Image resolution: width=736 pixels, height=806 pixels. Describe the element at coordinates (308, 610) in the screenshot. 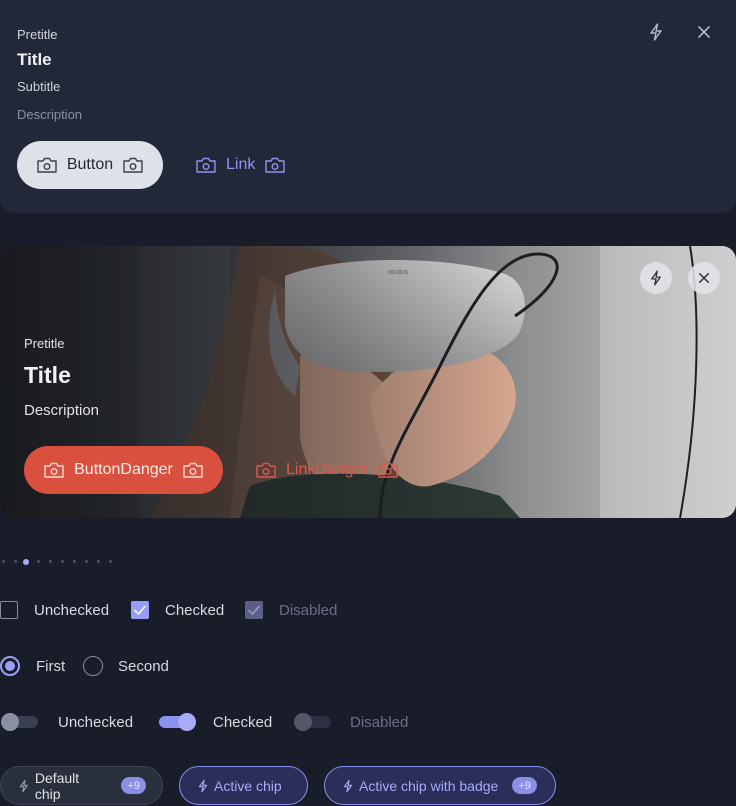

I see `checkbox-label: Disabled` at that location.